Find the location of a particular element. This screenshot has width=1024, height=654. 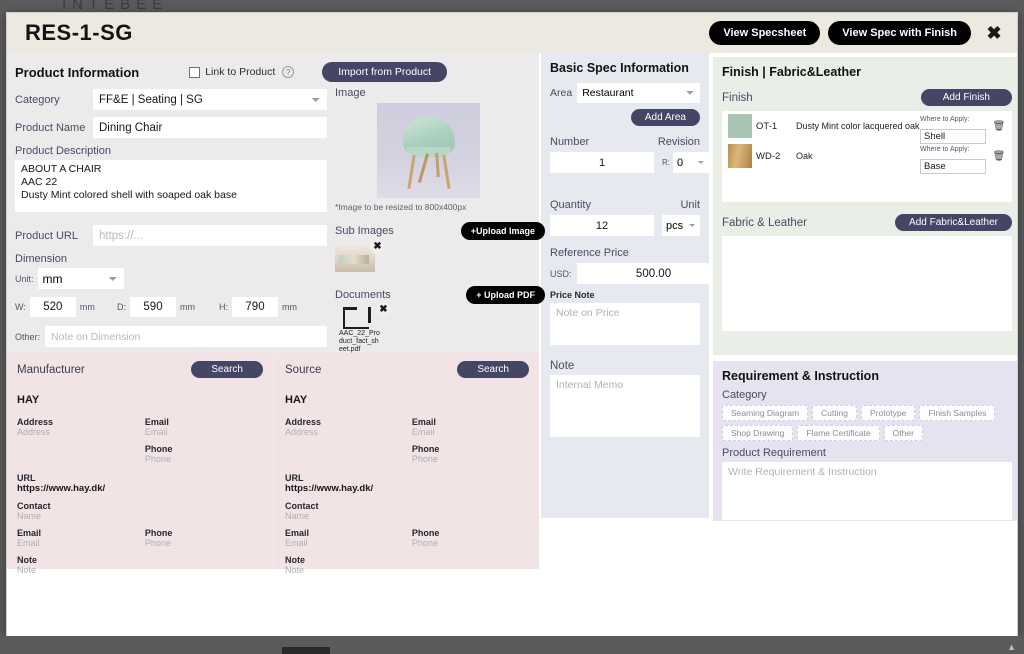

product-requirement-textarea is located at coordinates (867, 491).